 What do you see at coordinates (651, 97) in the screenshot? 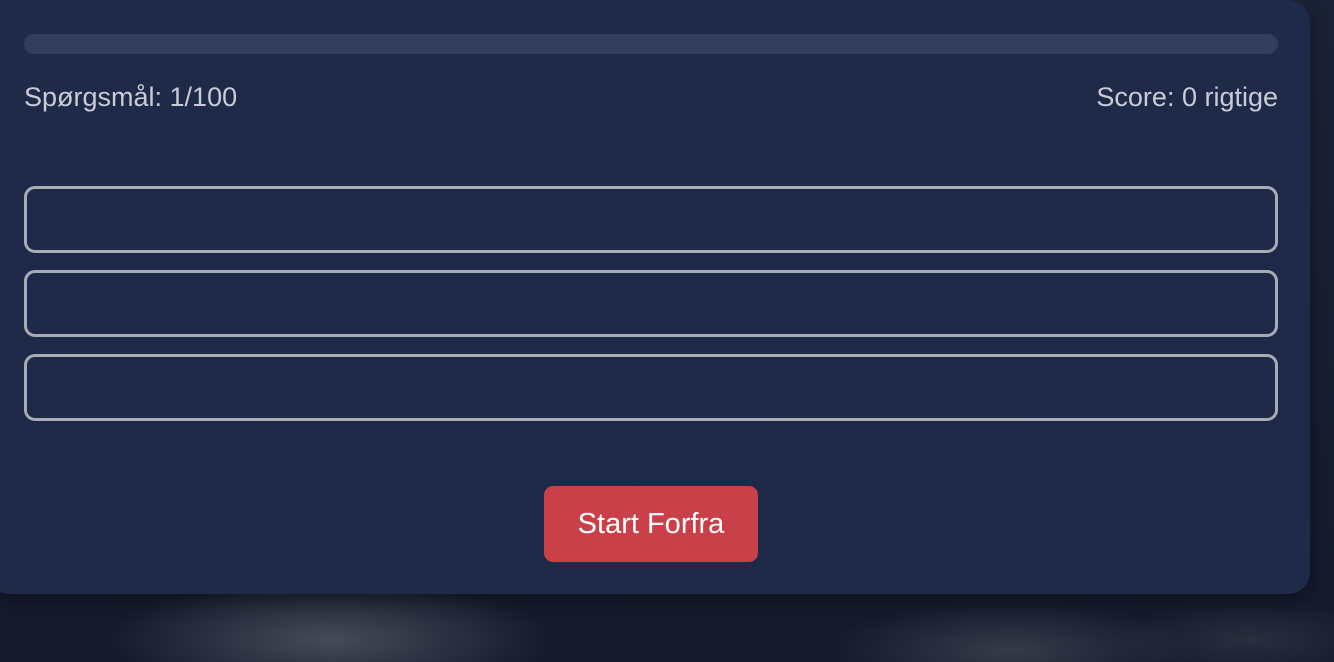
I see `stats-row: Spørgsmål: 1/100 Score: 0 rigtige` at bounding box center [651, 97].